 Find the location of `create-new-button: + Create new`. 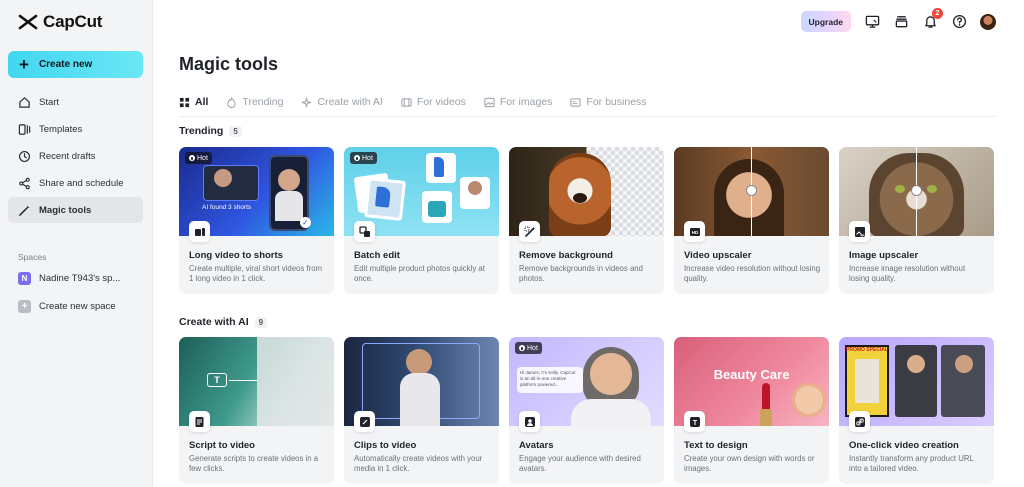

create-new-button: + Create new is located at coordinates (75, 64).